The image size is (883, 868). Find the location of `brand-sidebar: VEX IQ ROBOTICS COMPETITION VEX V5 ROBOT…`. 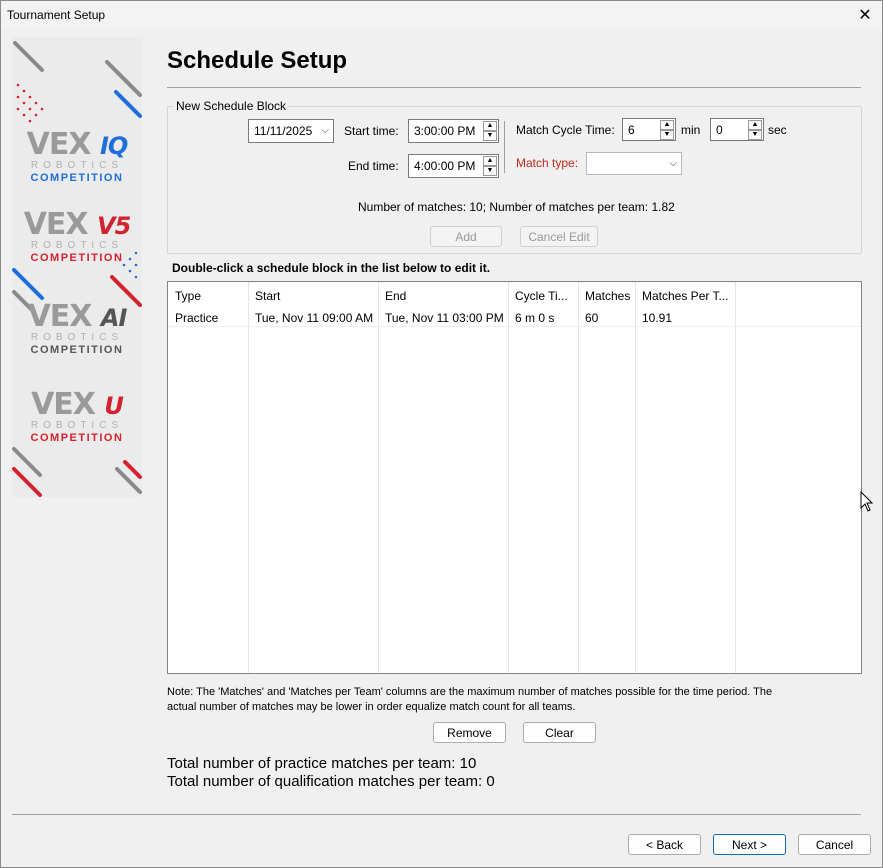

brand-sidebar: VEX IQ ROBOTICS COMPETITION VEX V5 ROBOT… is located at coordinates (77, 267).